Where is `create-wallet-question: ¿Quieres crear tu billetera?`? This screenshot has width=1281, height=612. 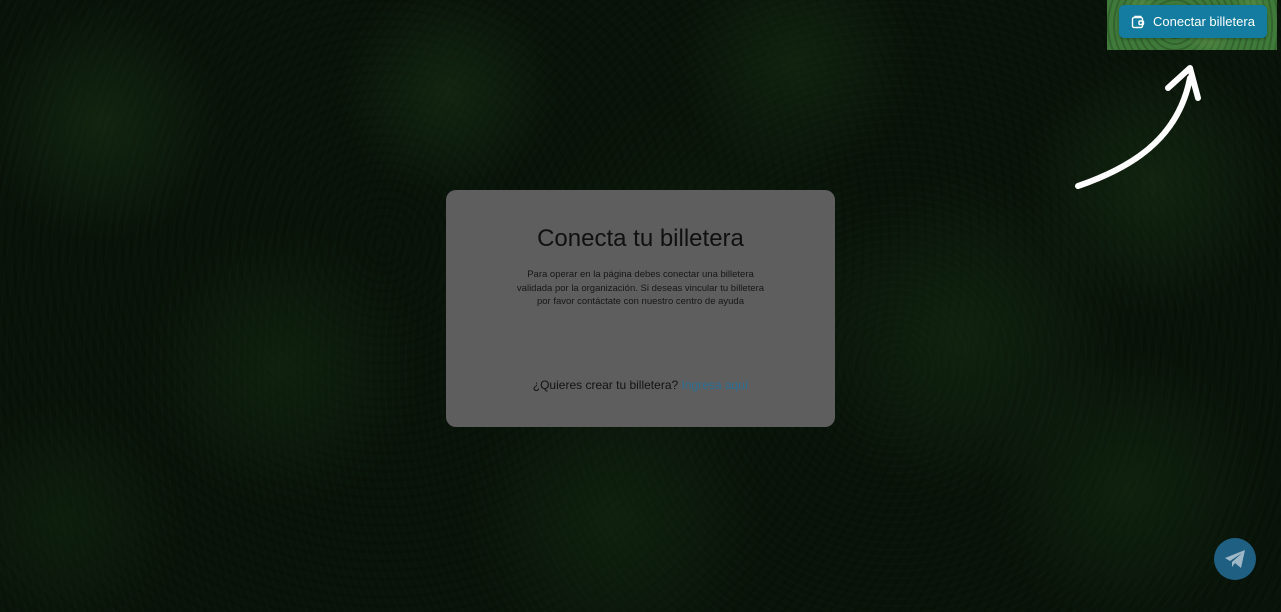 create-wallet-question: ¿Quieres crear tu billetera? is located at coordinates (605, 385).